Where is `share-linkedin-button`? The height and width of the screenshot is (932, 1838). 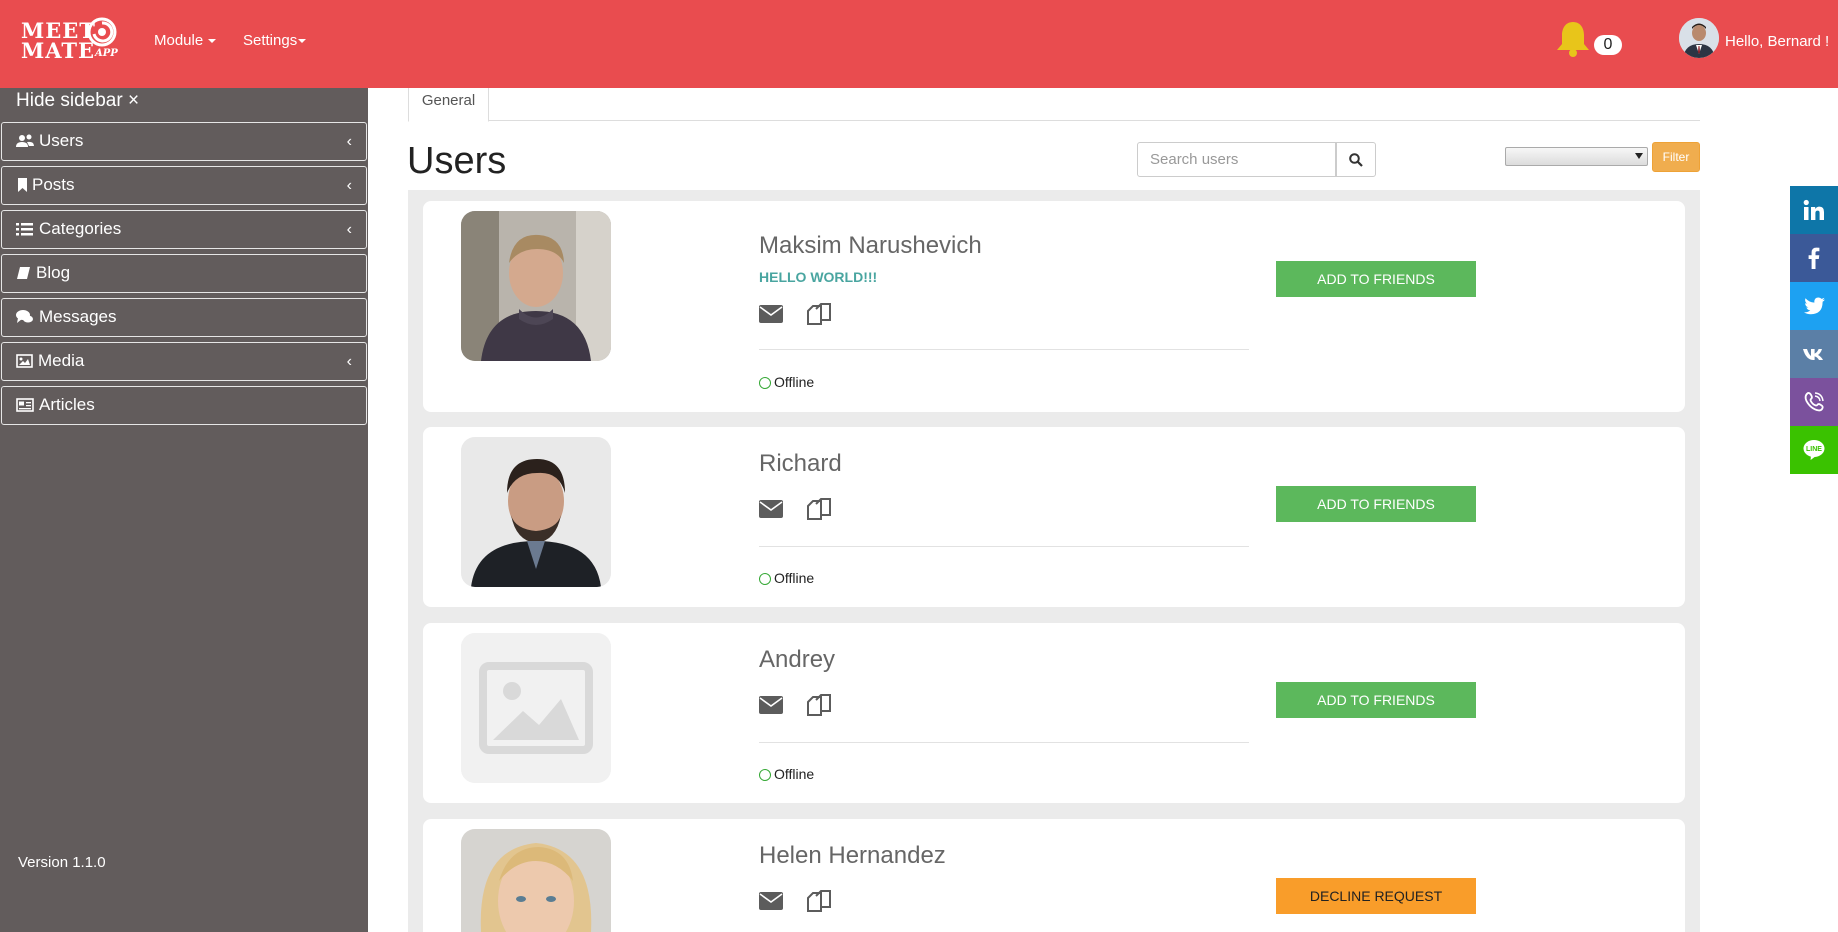 share-linkedin-button is located at coordinates (1814, 210).